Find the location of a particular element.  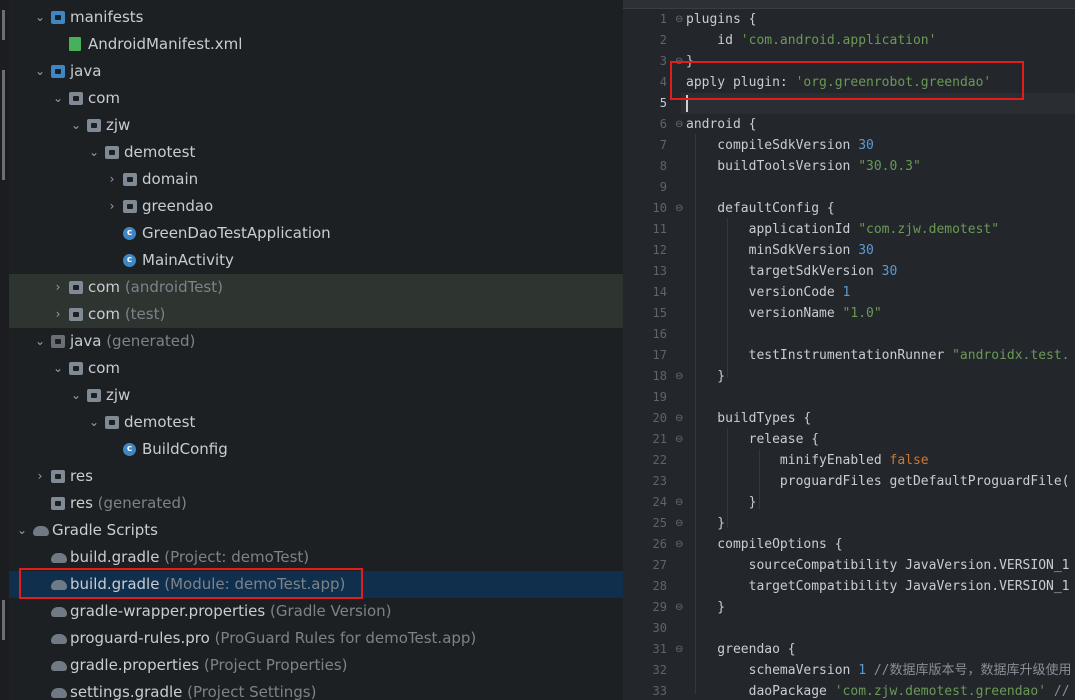

code-line: defaultConfig { is located at coordinates (760, 208).